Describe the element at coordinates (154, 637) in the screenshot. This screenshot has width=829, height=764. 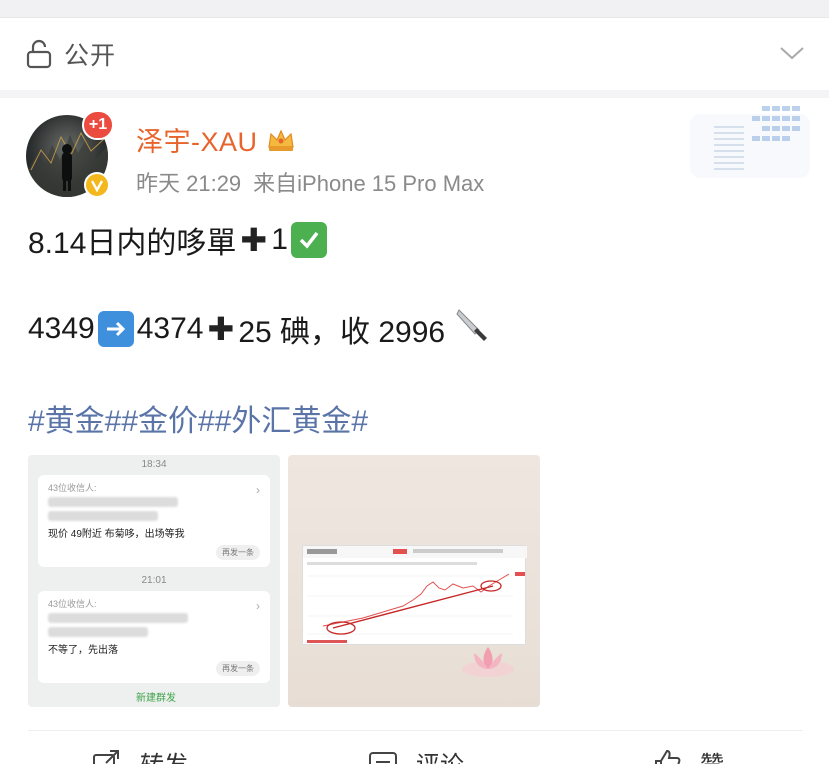
I see `chat-card-2: 43位收信人: › 不等了，先出落 再发一条` at that location.